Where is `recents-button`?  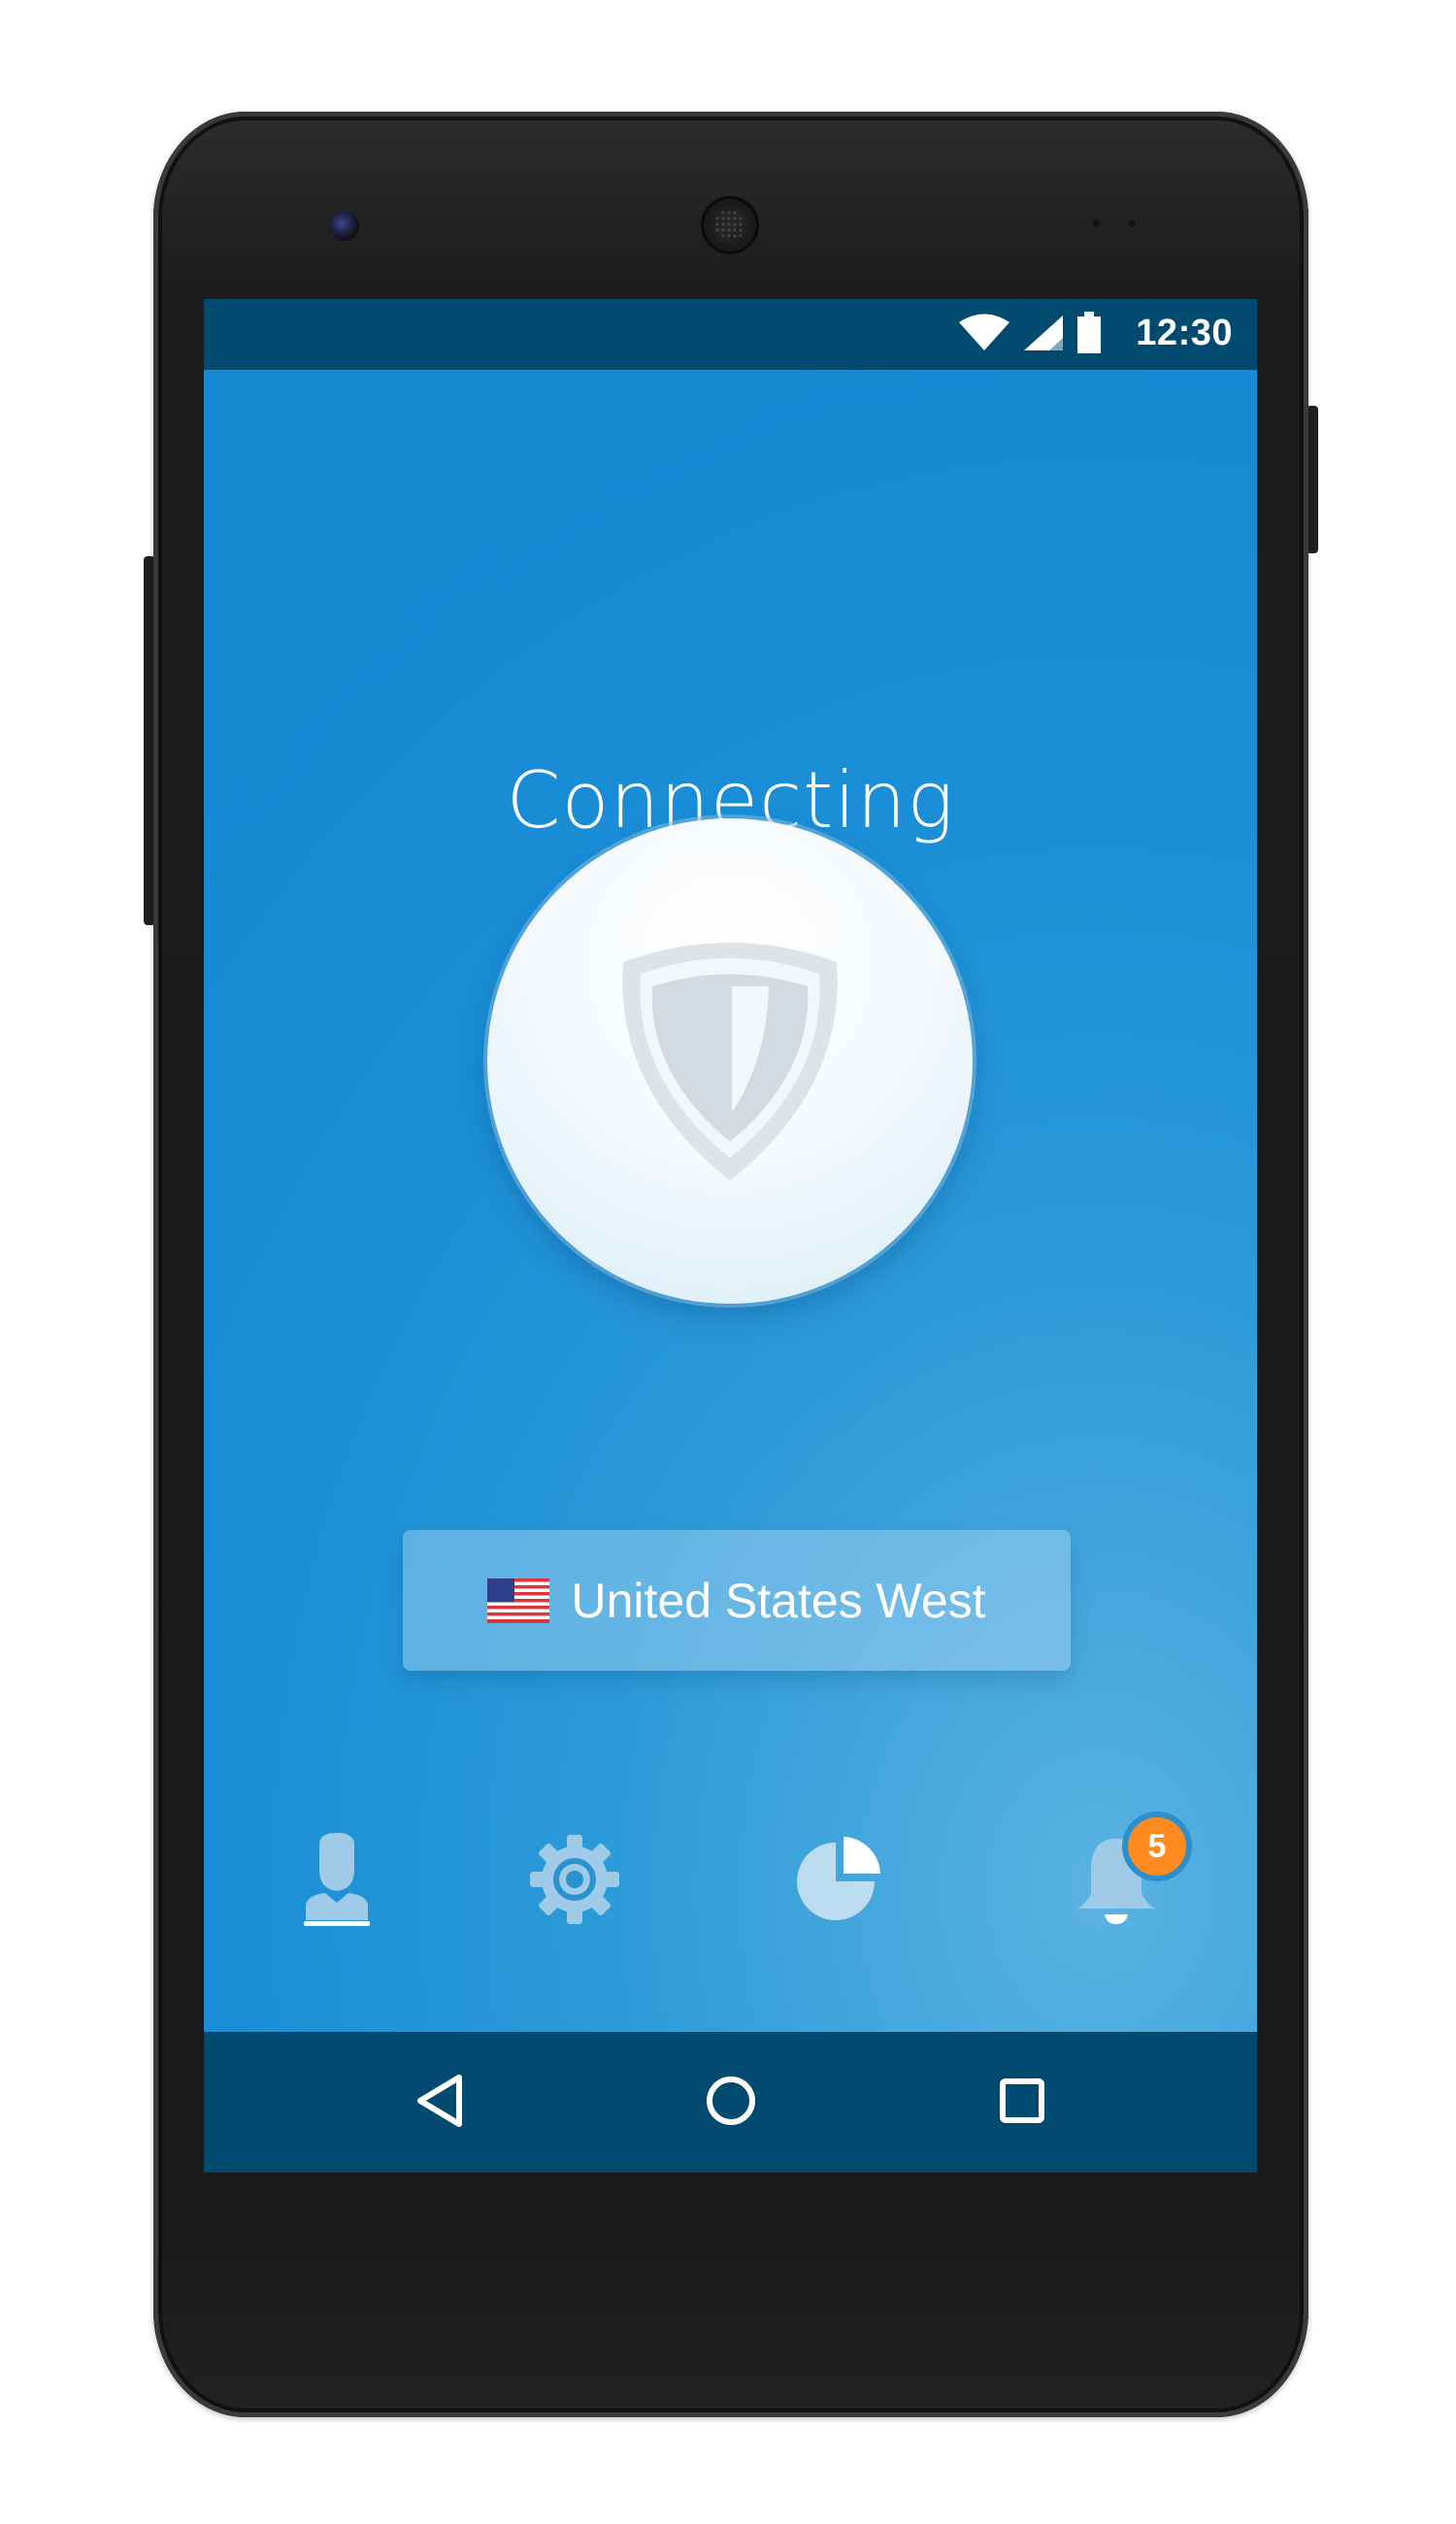
recents-button is located at coordinates (1022, 2103).